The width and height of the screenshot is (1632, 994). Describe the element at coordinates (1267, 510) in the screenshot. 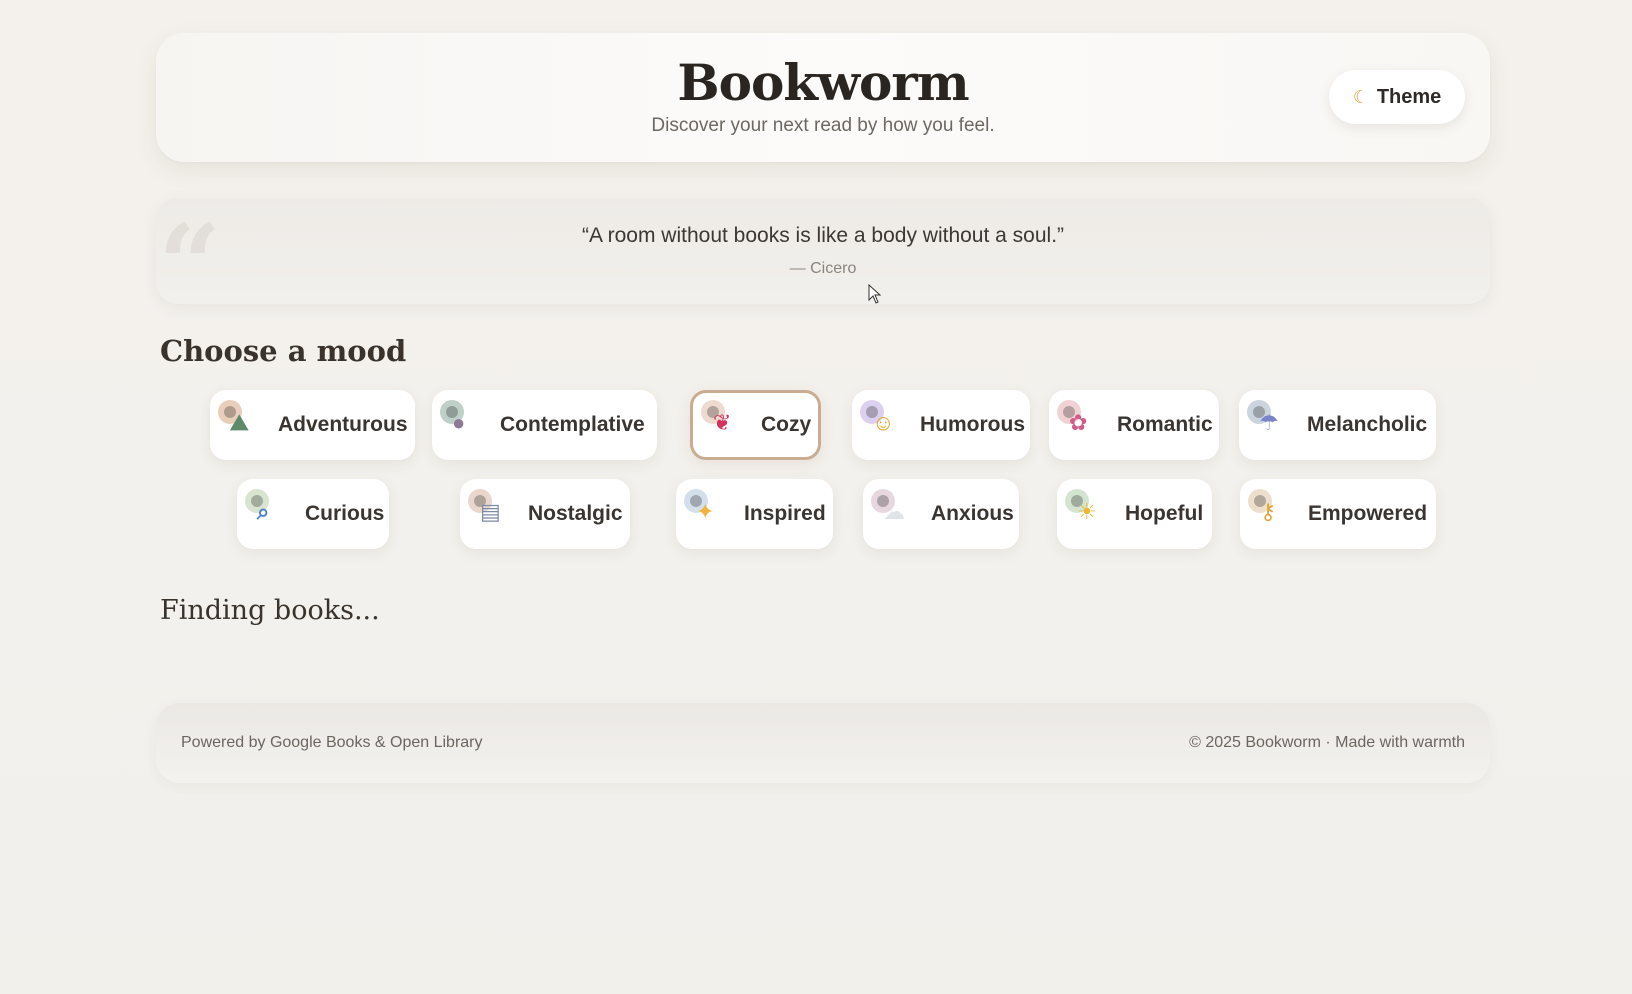

I see `key-icon: ⚷` at that location.